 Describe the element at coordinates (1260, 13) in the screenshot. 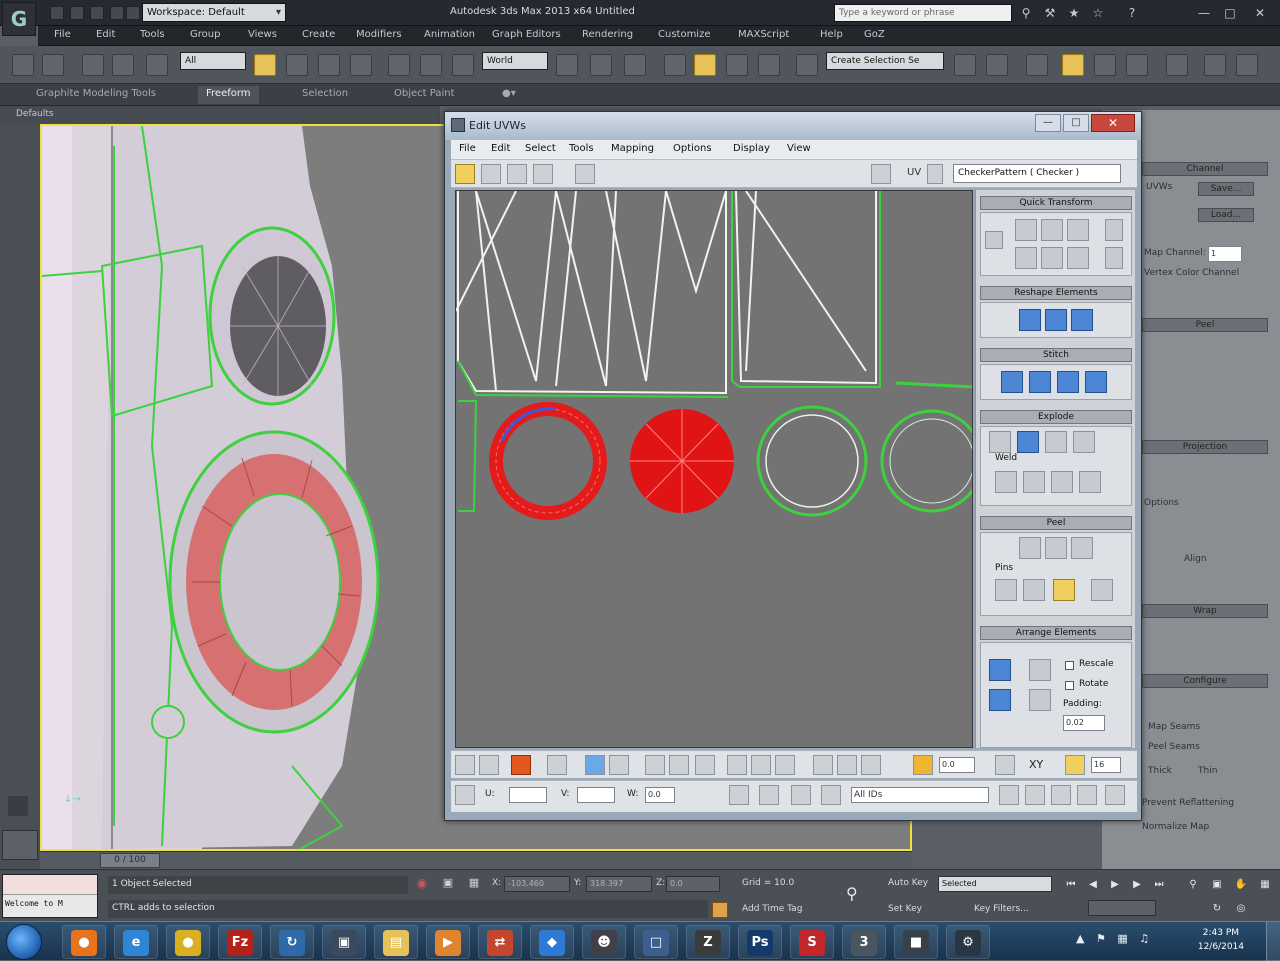

I see `close-icon: ✕` at that location.